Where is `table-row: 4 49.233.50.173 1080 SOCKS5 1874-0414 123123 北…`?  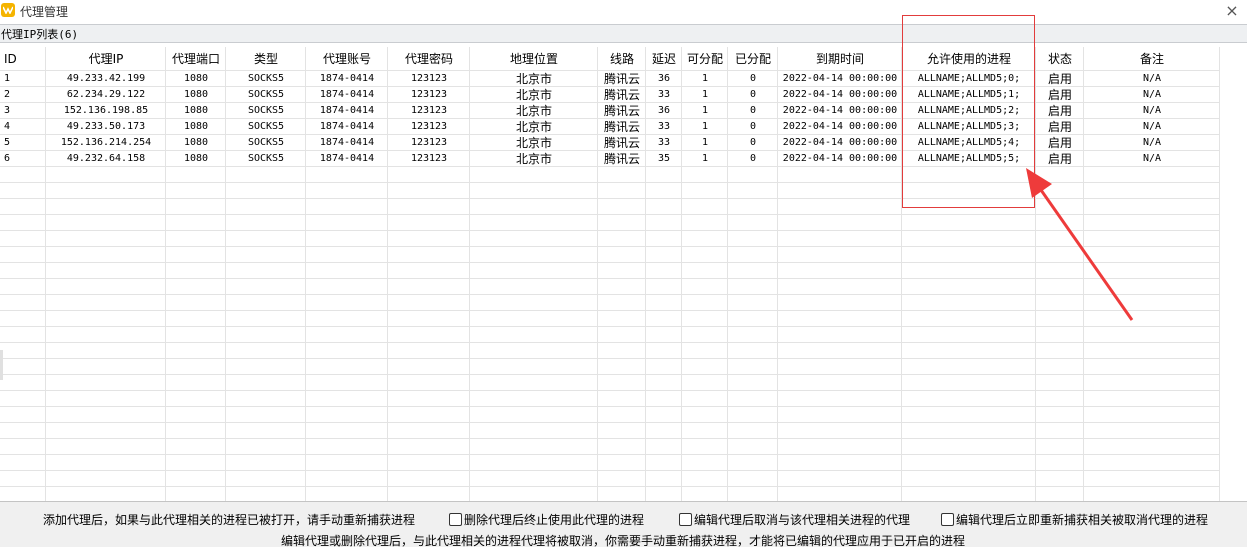 table-row: 4 49.233.50.173 1080 SOCKS5 1874-0414 123123 北… is located at coordinates (610, 127).